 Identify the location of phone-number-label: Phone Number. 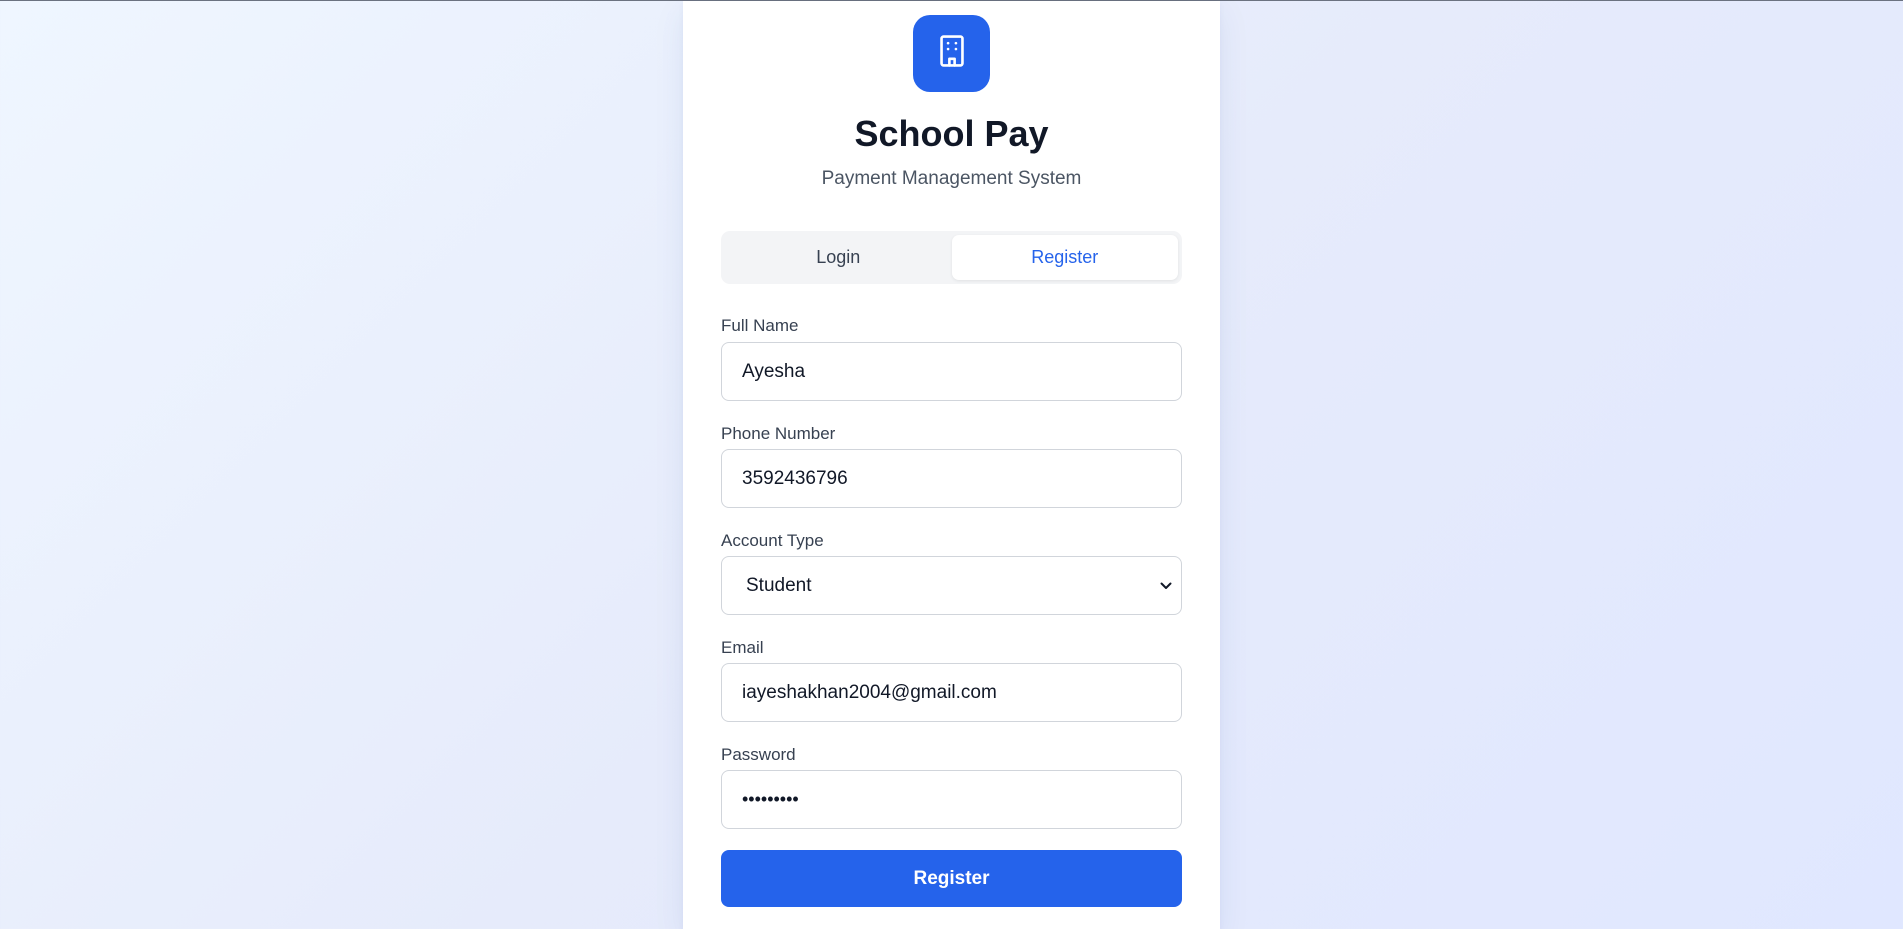
(778, 433).